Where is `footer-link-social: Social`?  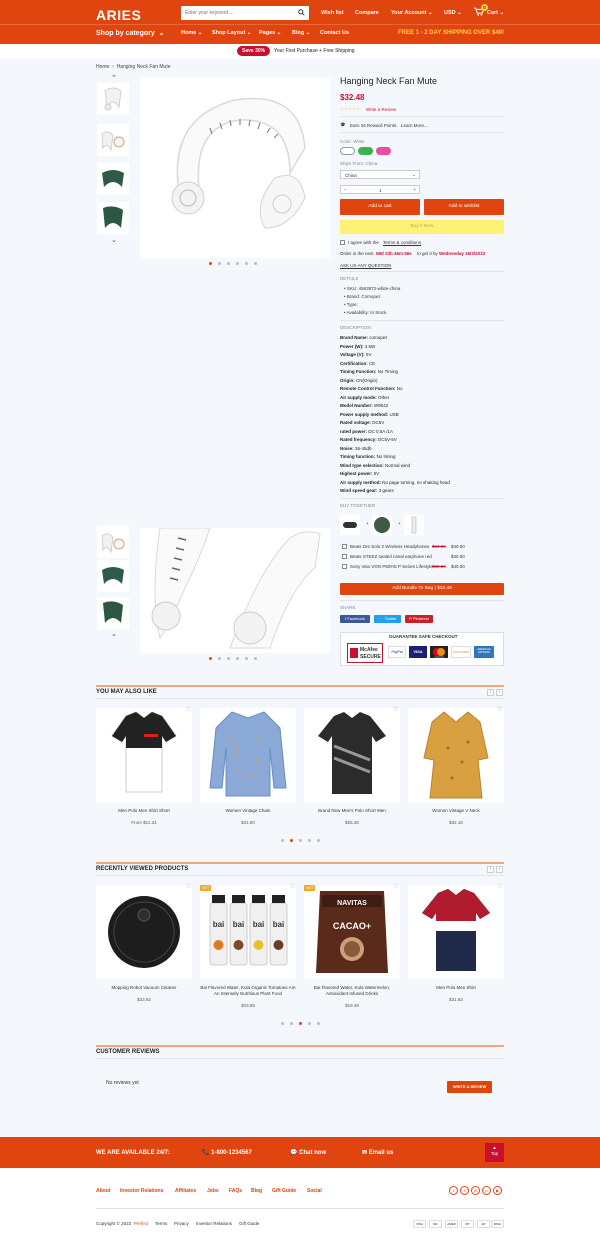
footer-link-social: Social is located at coordinates (314, 1191).